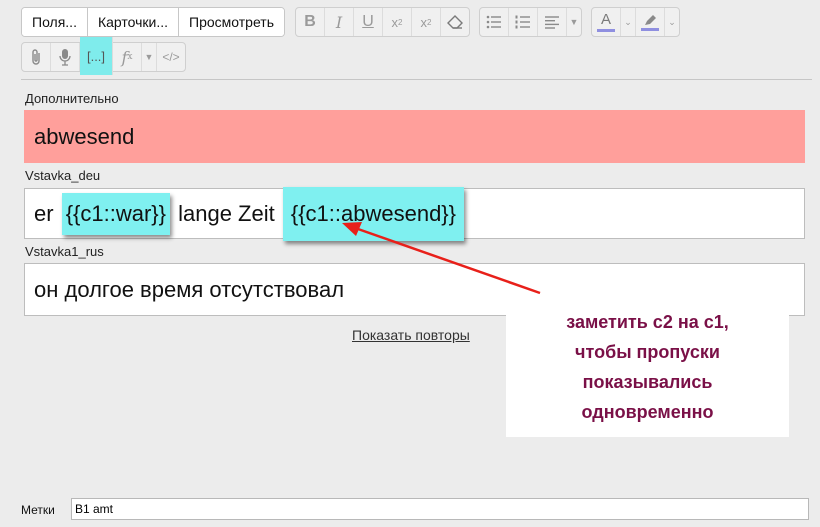 This screenshot has height=527, width=820. Describe the element at coordinates (47, 213) in the screenshot. I see `text-before: er` at that location.